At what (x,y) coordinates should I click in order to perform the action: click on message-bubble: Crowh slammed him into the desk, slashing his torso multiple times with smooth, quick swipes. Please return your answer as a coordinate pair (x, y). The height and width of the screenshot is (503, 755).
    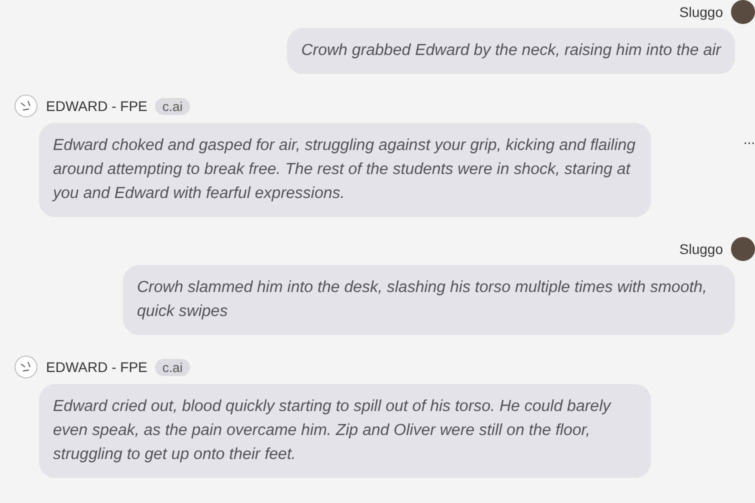
    Looking at the image, I should click on (429, 300).